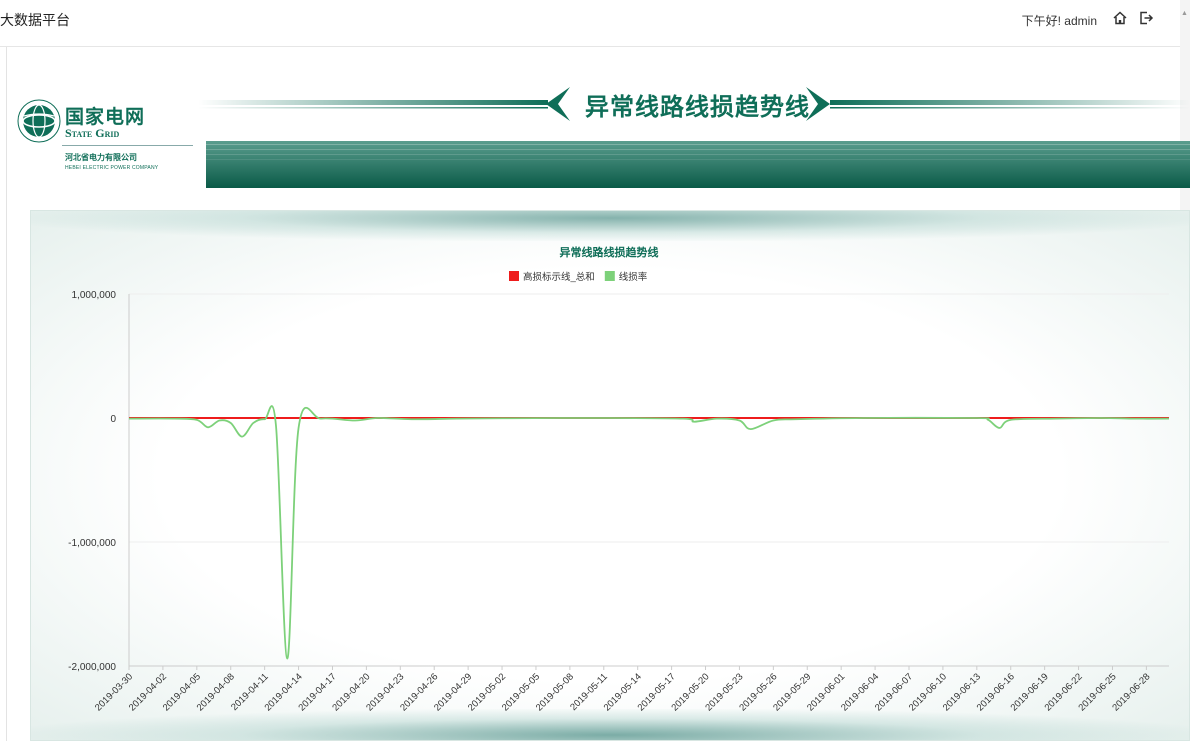  I want to click on globe-icon, so click(39, 121).